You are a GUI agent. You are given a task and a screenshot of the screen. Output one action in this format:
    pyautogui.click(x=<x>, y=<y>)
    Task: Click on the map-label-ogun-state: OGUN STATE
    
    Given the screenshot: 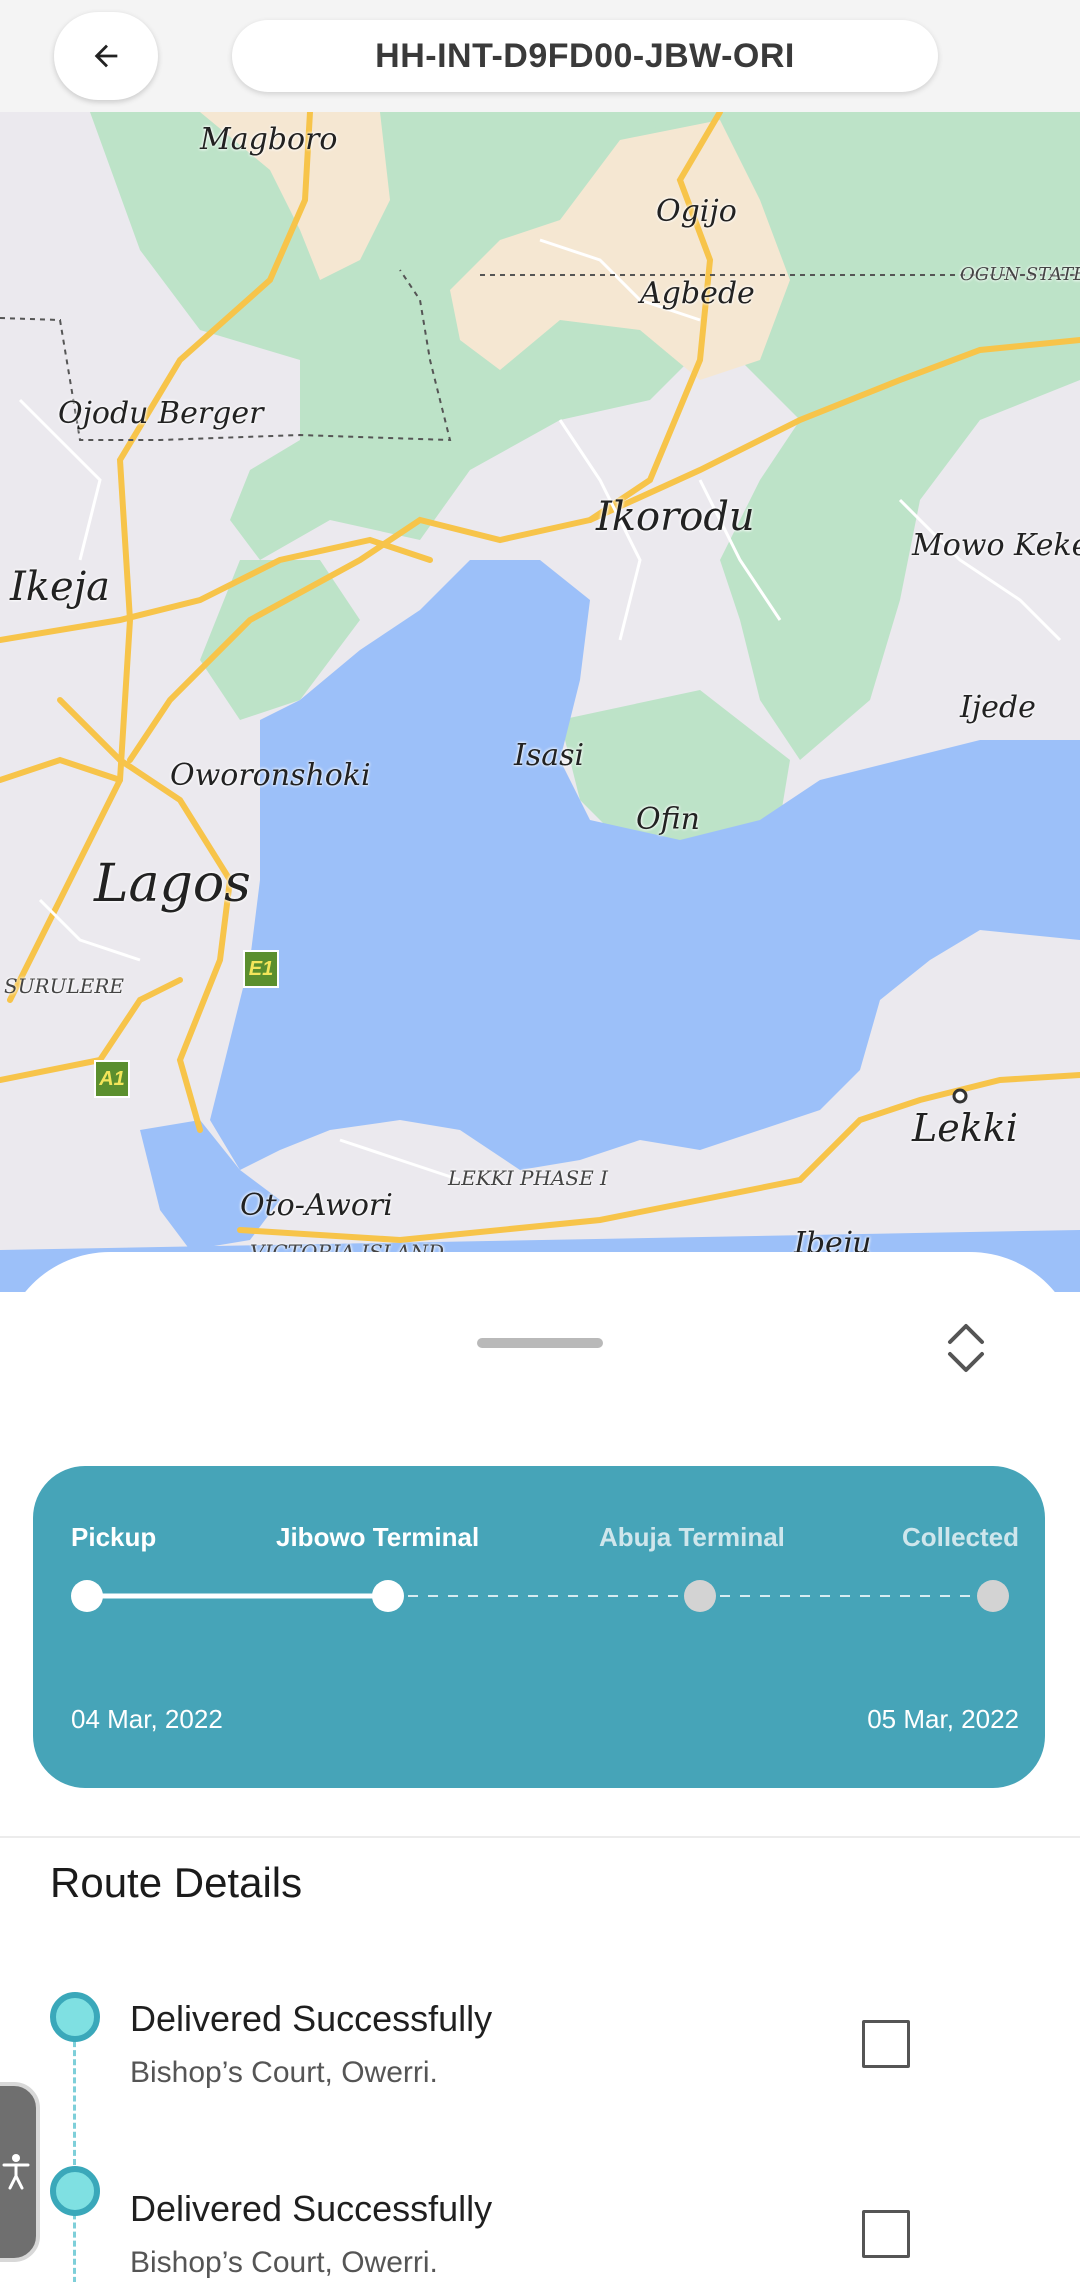 What is the action you would take?
    pyautogui.click(x=1020, y=274)
    